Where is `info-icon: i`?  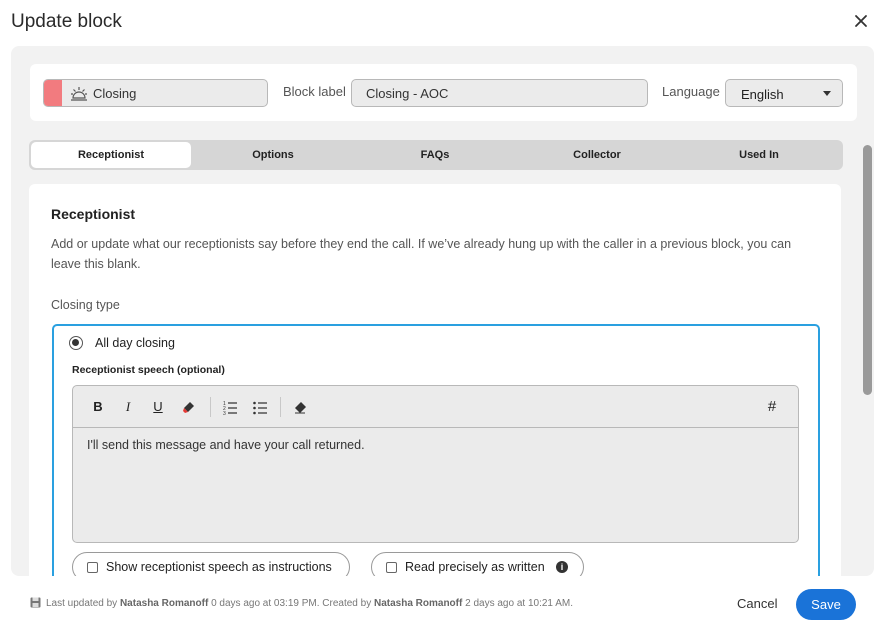 info-icon: i is located at coordinates (562, 567).